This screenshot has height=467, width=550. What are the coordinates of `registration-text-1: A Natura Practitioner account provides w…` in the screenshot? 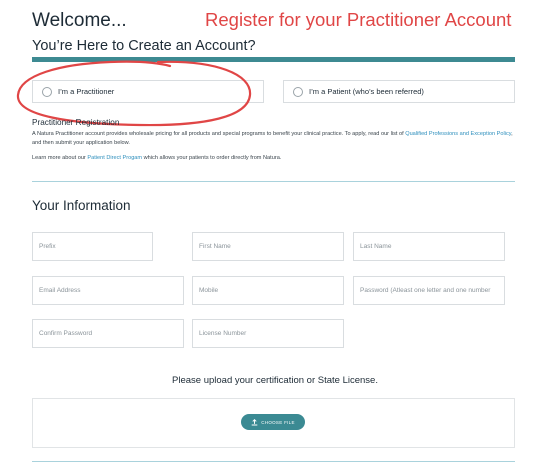 It's located at (219, 134).